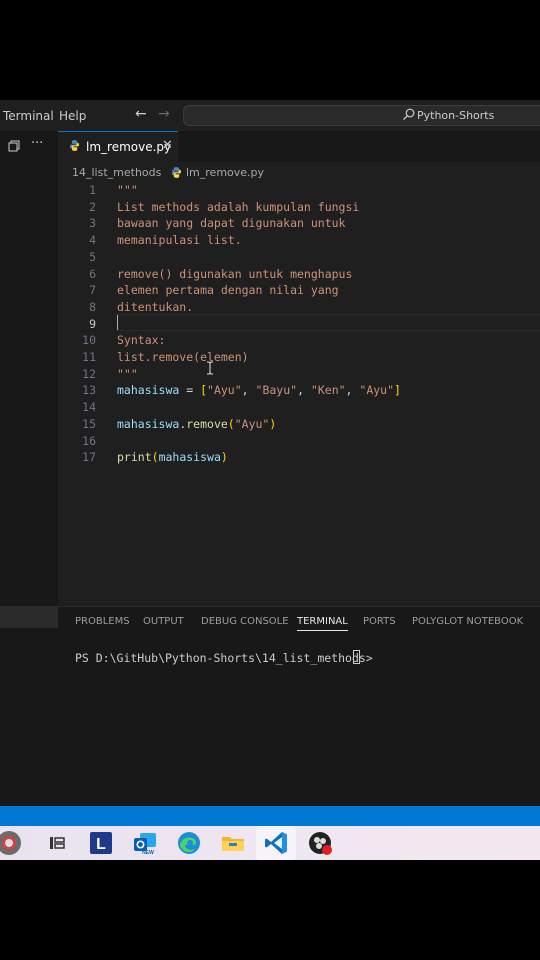 The width and height of the screenshot is (540, 960). I want to click on code-line: mahasiswa.remove("Ayu"), so click(196, 424).